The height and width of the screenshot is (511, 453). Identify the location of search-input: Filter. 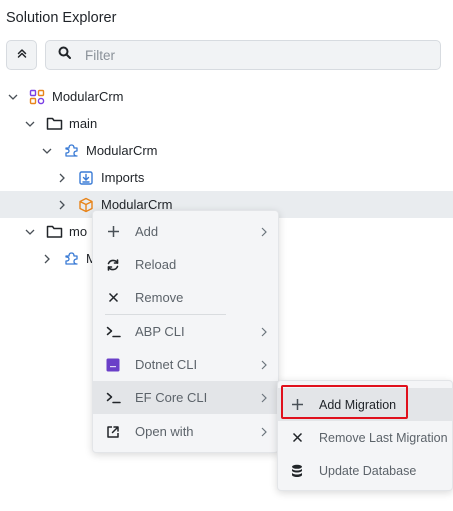
(243, 55).